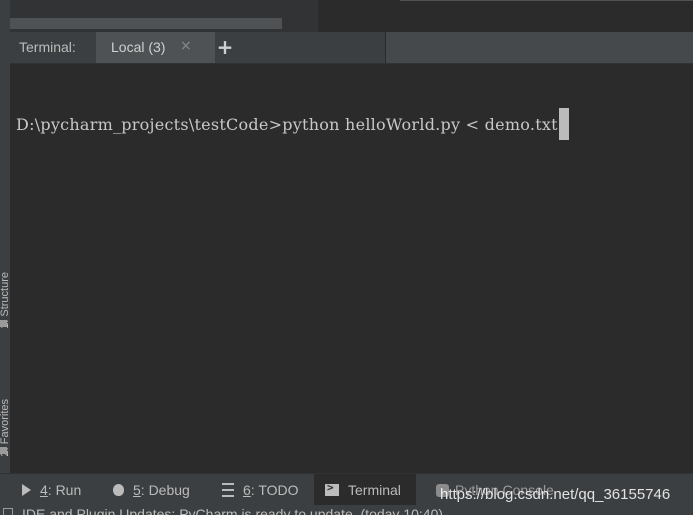 This screenshot has height=515, width=693. I want to click on terminal-header: Terminal: Local (3) × +, so click(351, 48).